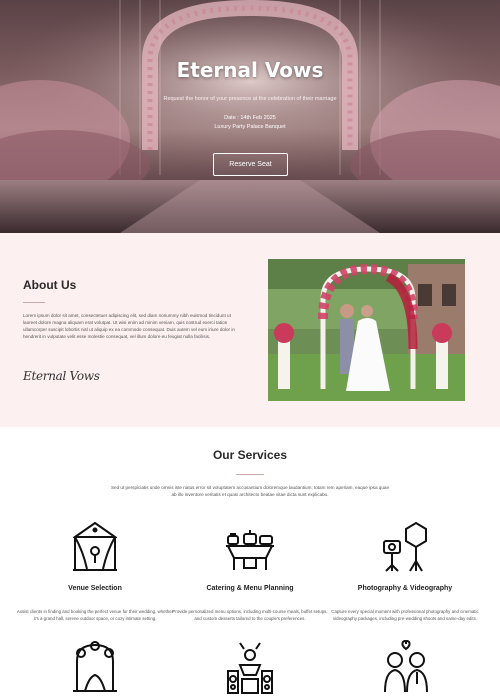  I want to click on wedding-couple-photo, so click(366, 330).